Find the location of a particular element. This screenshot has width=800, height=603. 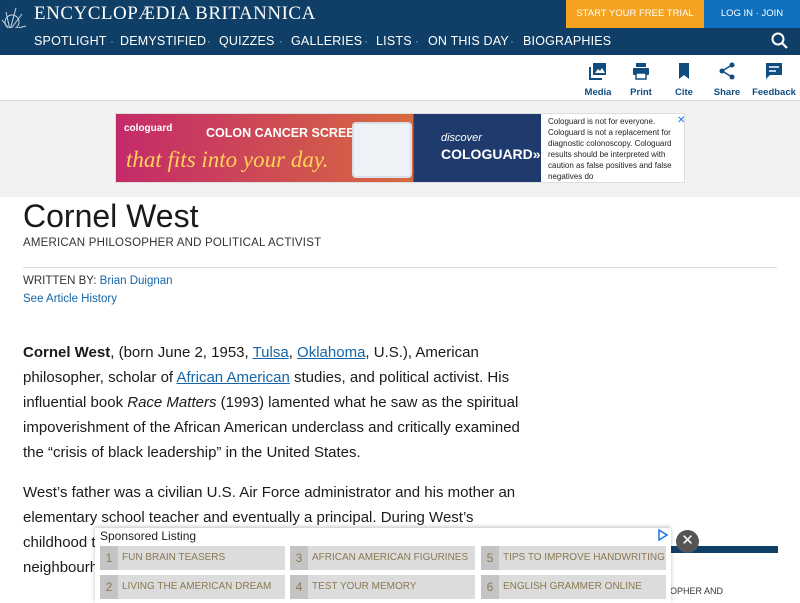

ad-script: that fits into your day. is located at coordinates (227, 159).